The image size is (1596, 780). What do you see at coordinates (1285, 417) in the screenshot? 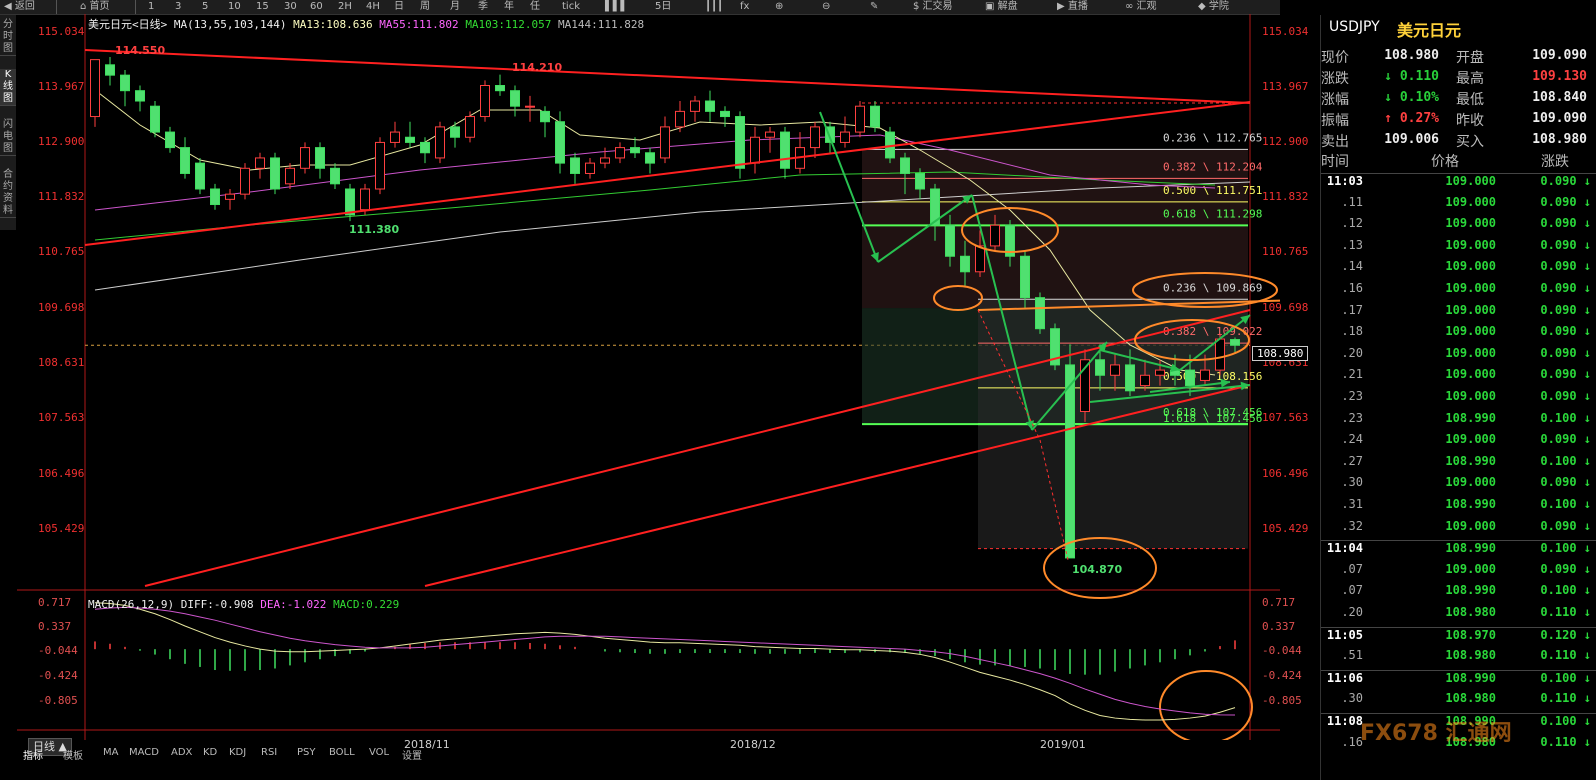
I see `price-axis-right-label: 107.563` at bounding box center [1285, 417].